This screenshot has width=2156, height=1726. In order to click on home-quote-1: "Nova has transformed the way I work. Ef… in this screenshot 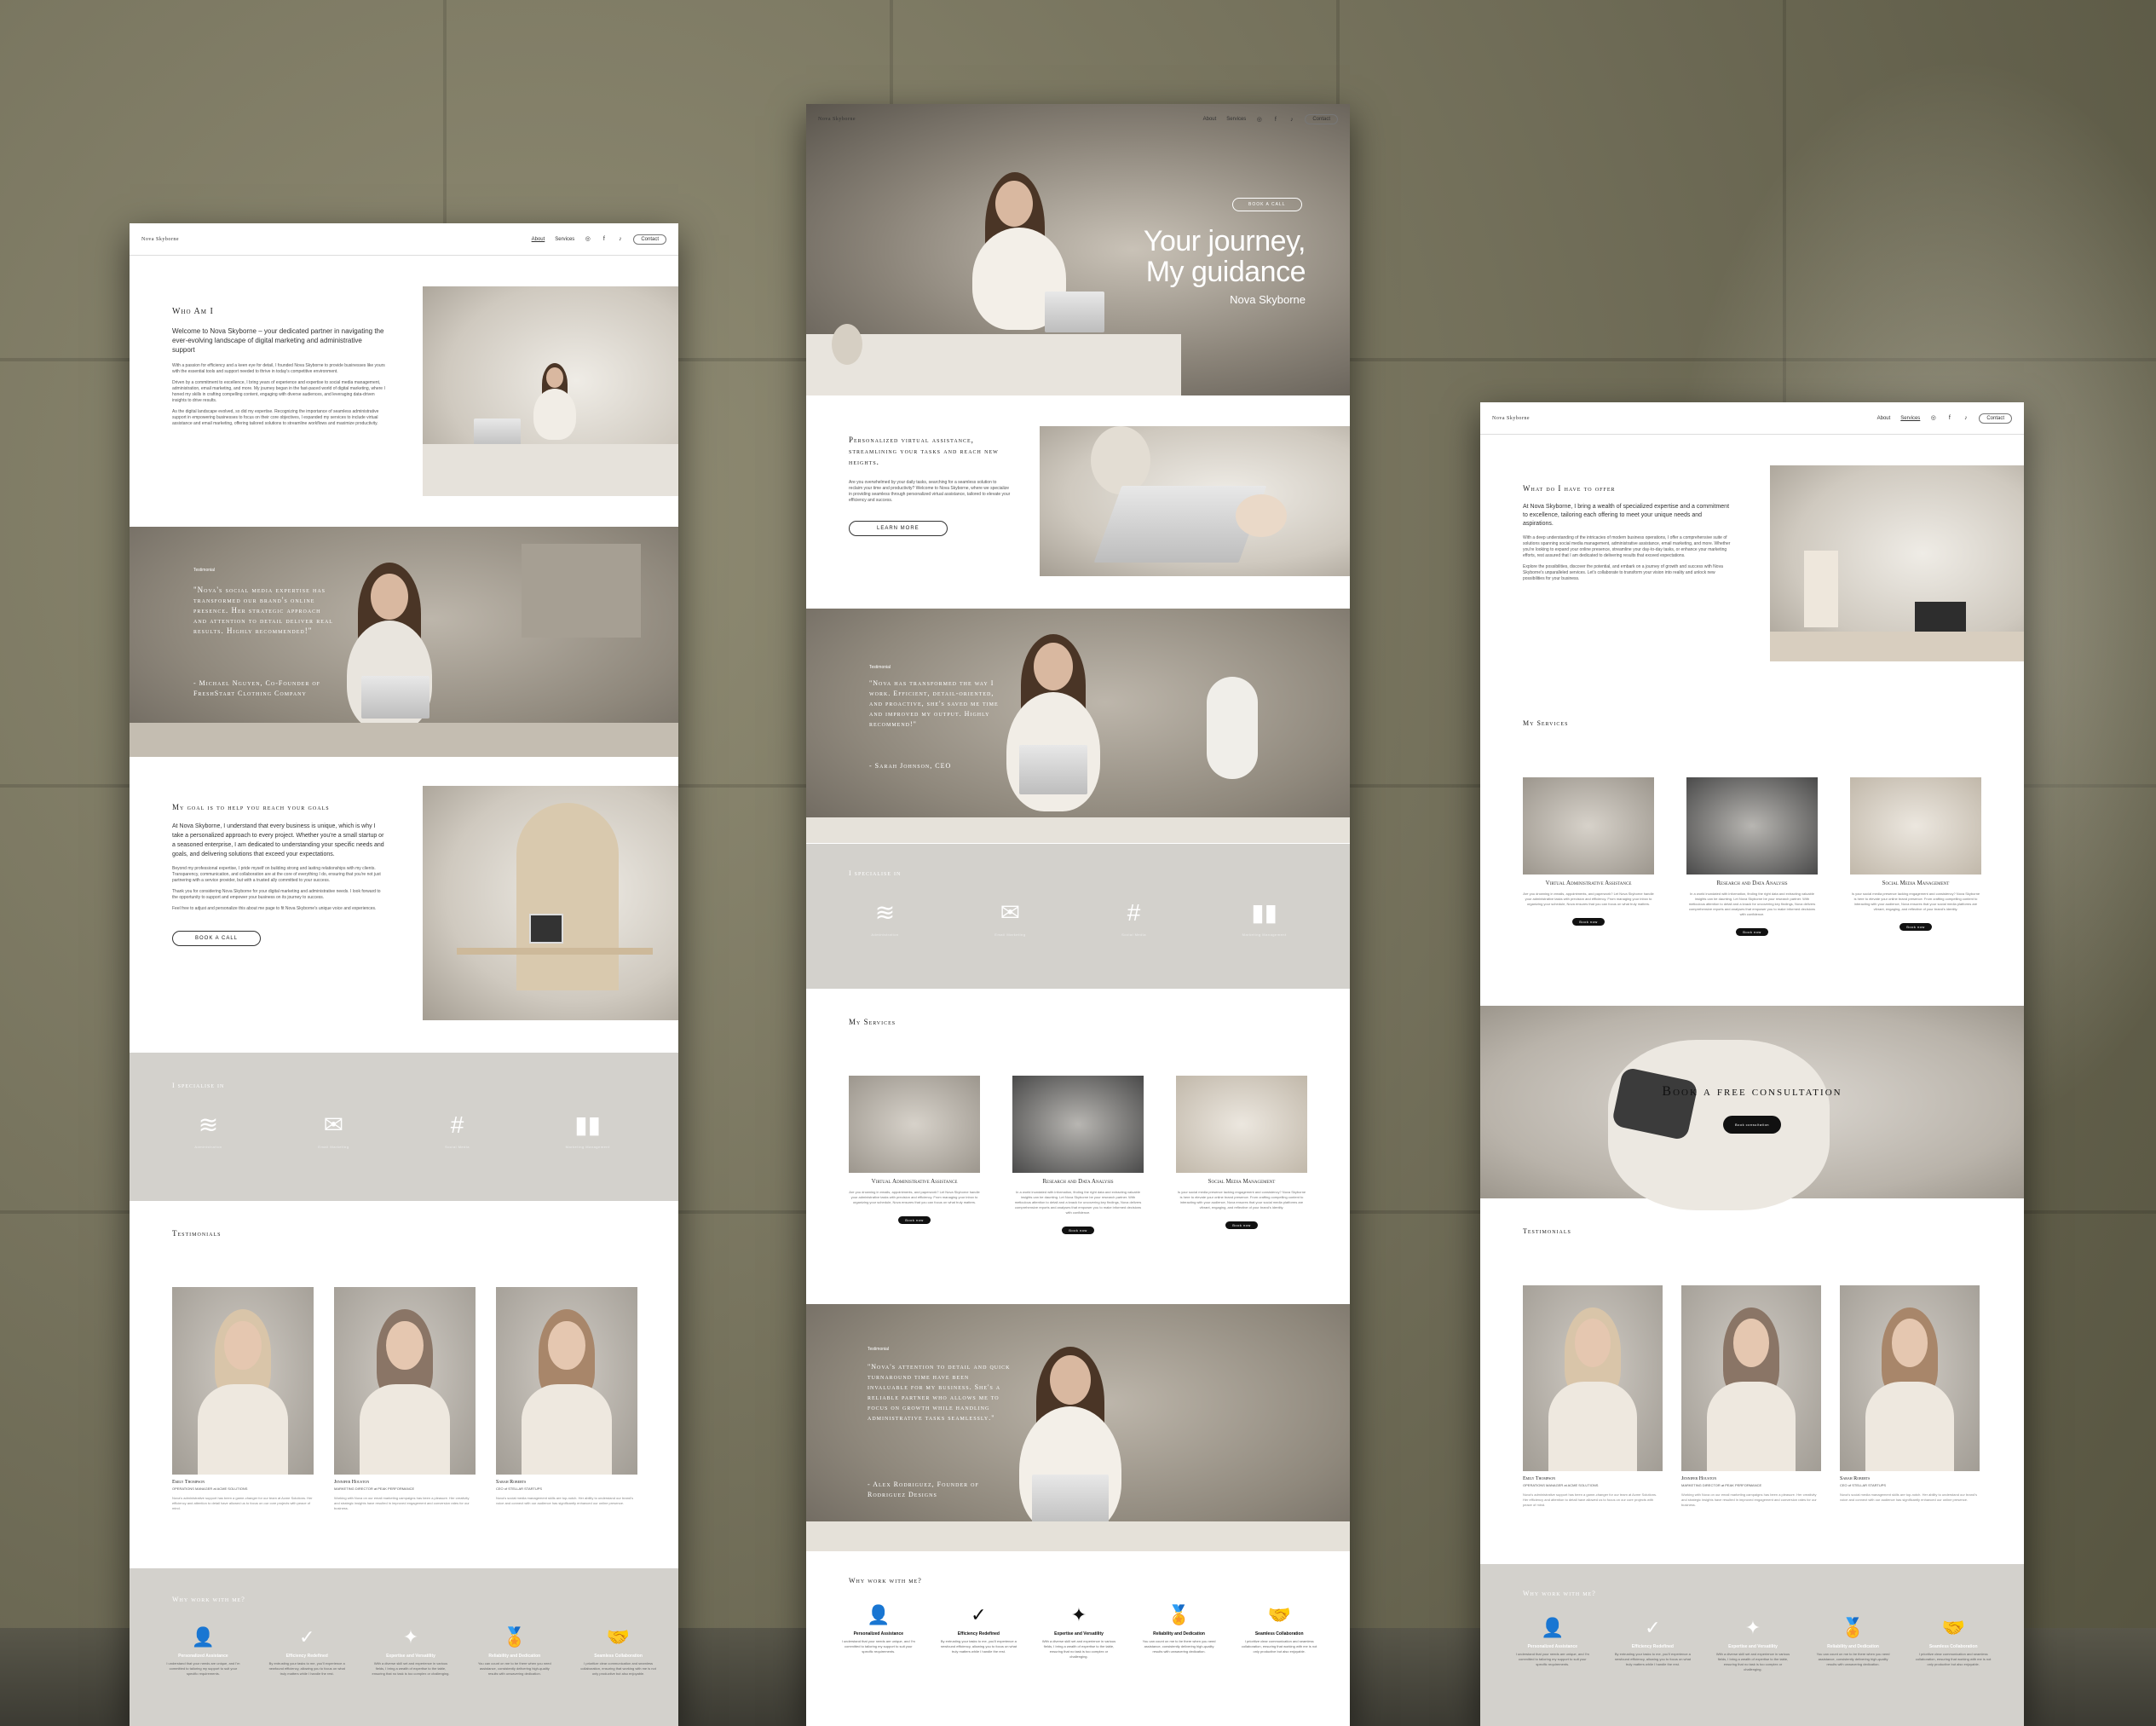, I will do `click(934, 703)`.